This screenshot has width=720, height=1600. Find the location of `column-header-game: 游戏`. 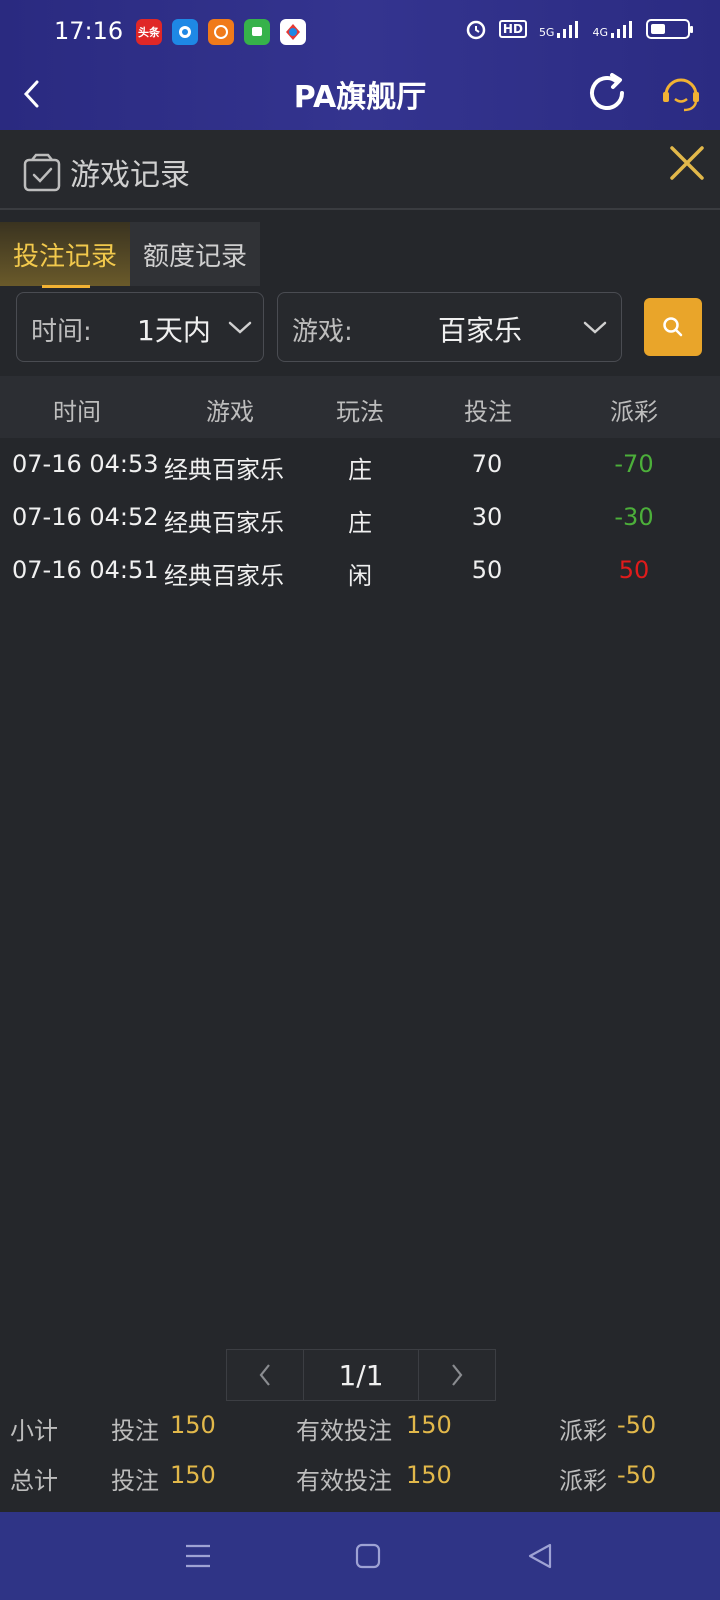

column-header-game: 游戏 is located at coordinates (230, 412).